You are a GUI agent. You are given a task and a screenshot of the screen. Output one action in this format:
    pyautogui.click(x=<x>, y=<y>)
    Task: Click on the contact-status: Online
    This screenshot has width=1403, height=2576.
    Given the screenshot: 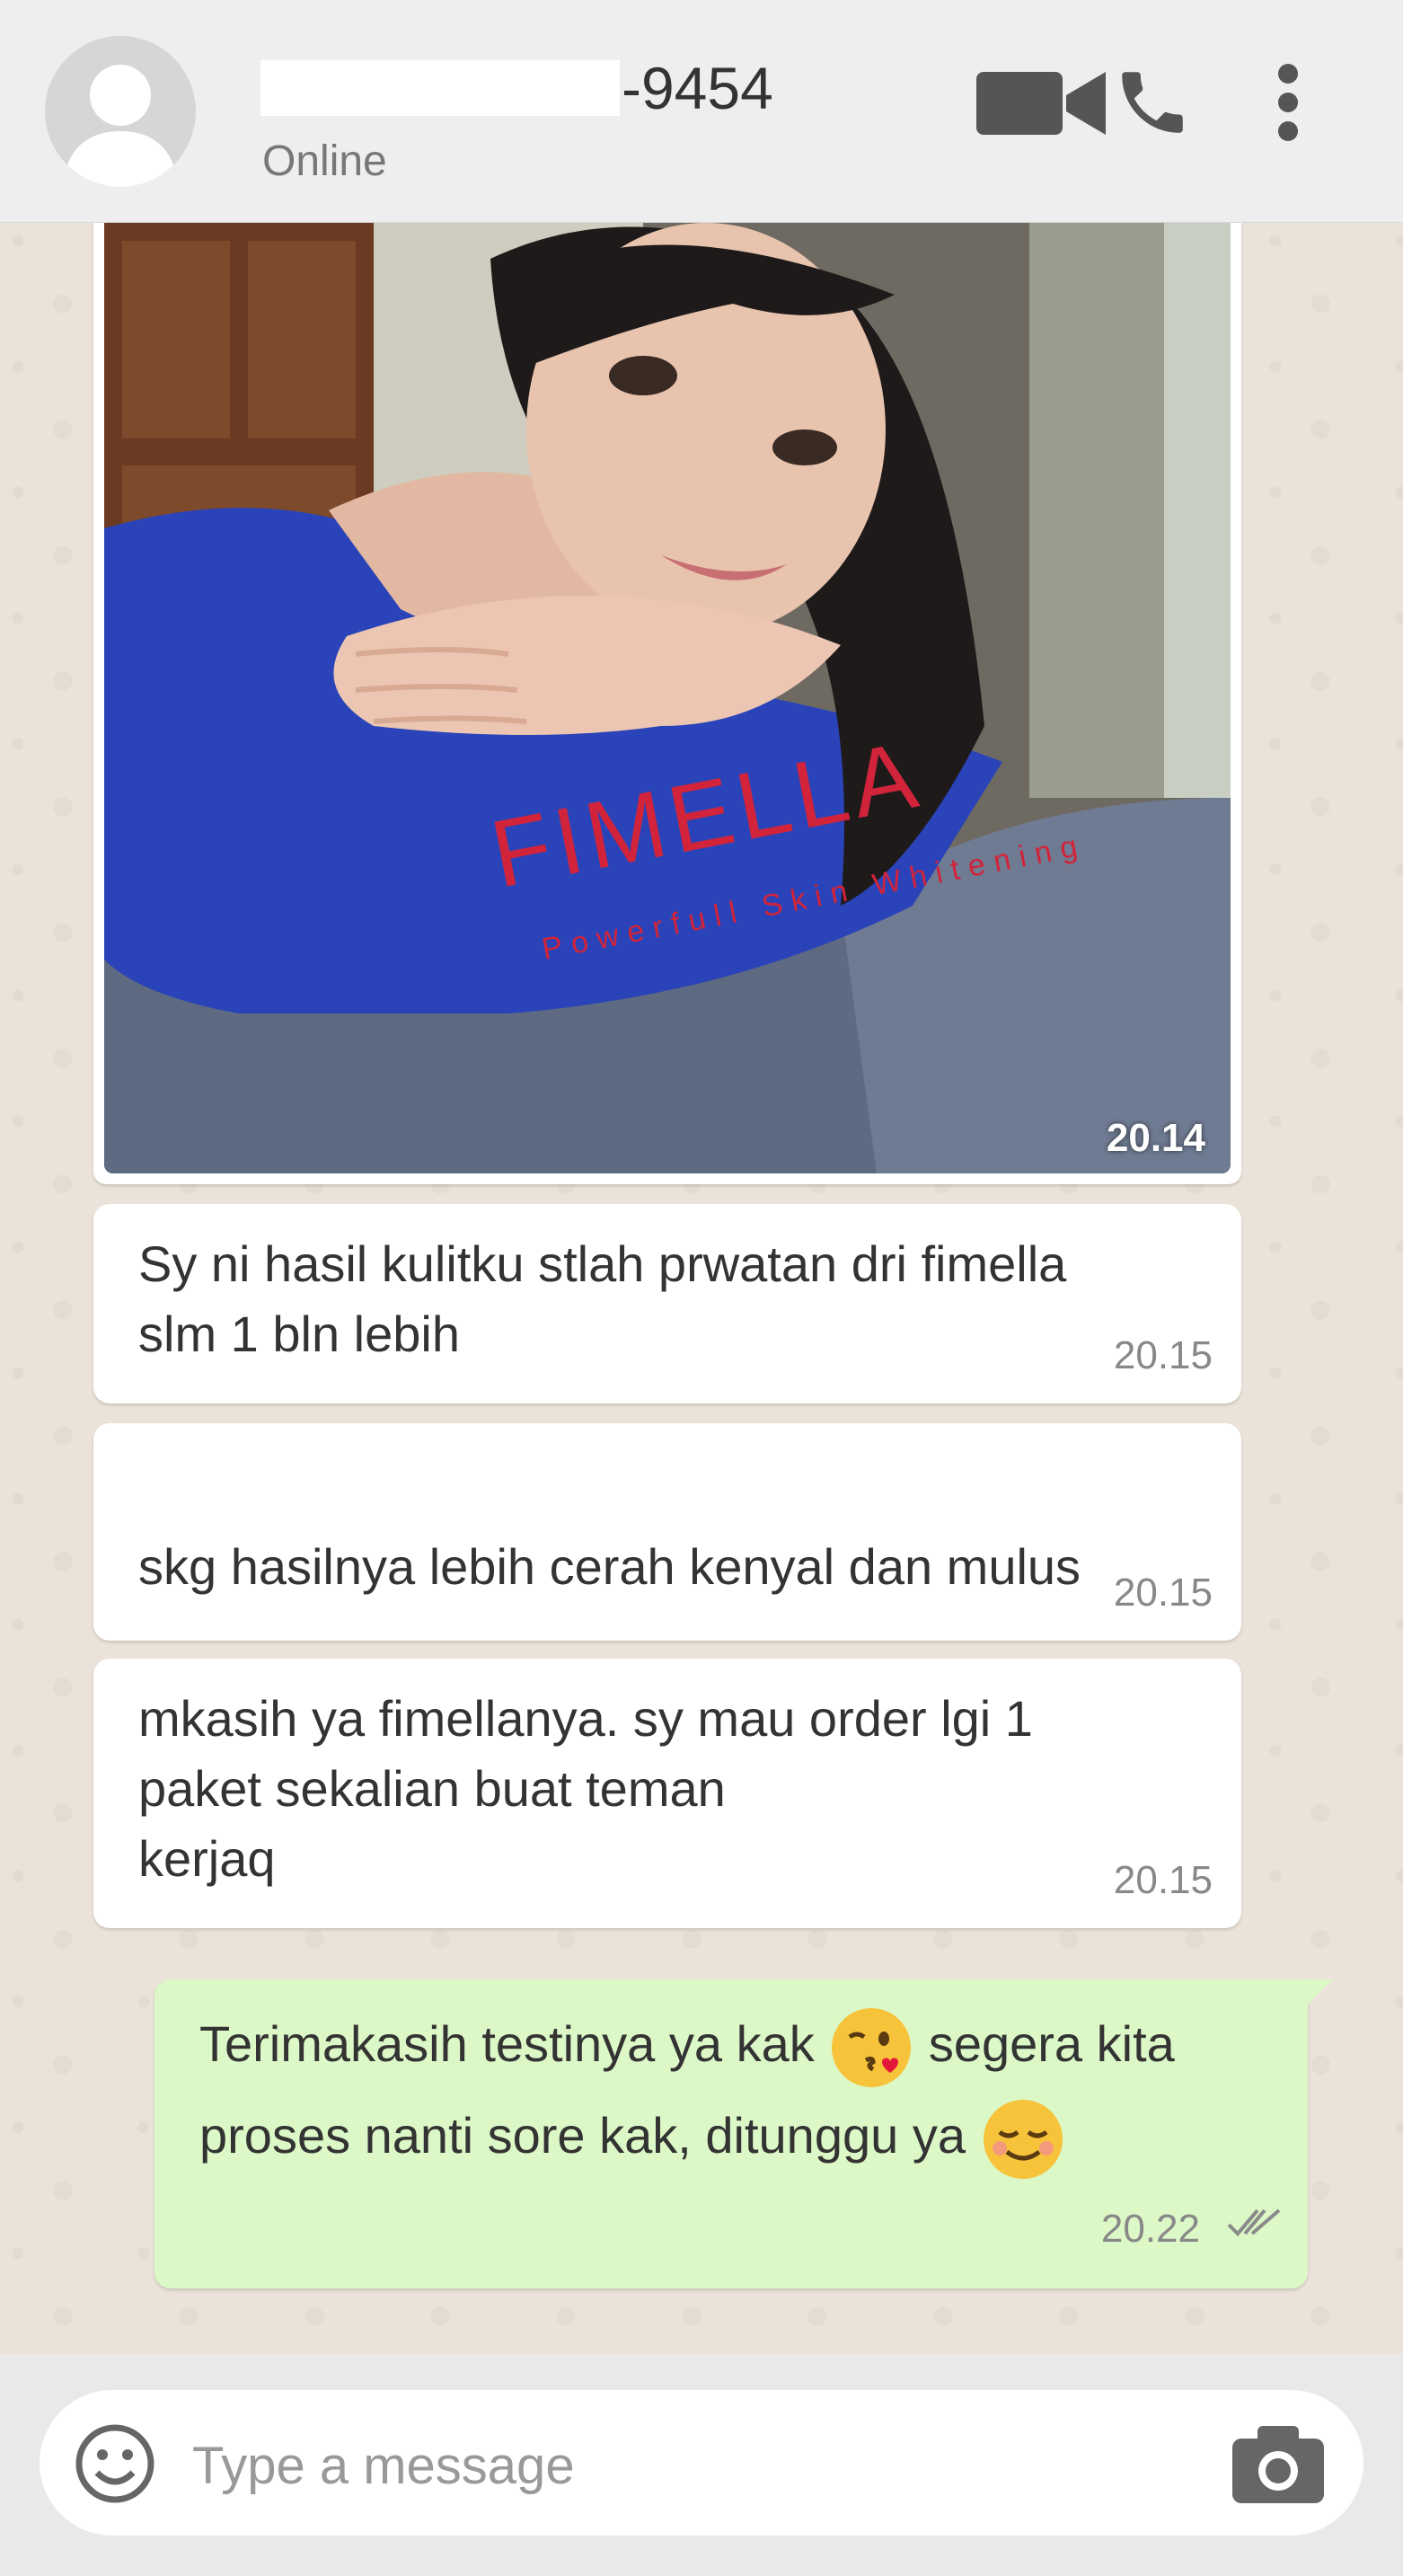 What is the action you would take?
    pyautogui.click(x=325, y=161)
    